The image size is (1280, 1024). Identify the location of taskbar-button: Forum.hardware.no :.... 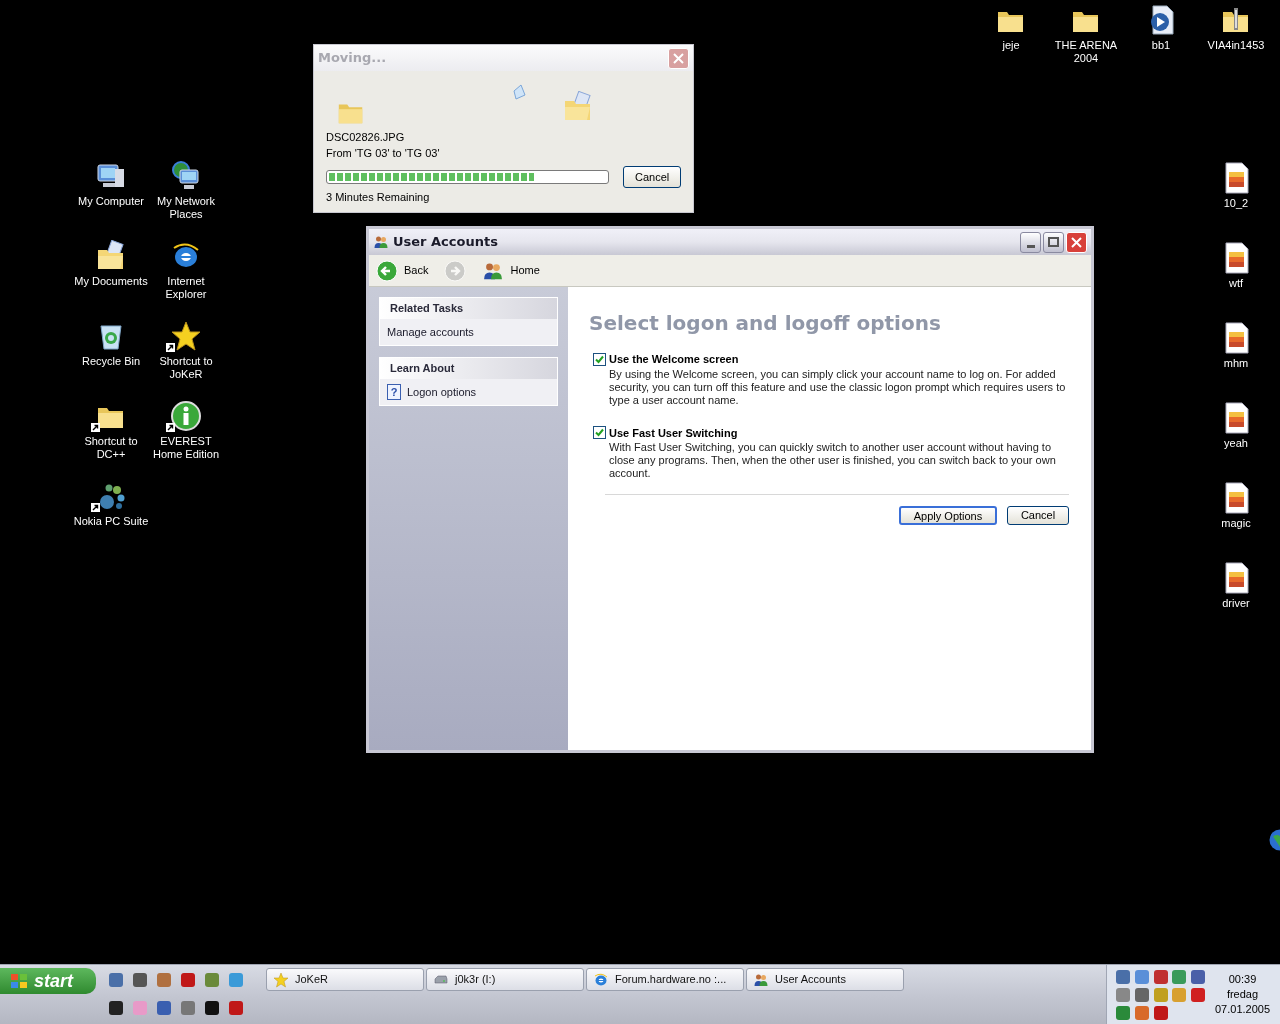
(665, 979).